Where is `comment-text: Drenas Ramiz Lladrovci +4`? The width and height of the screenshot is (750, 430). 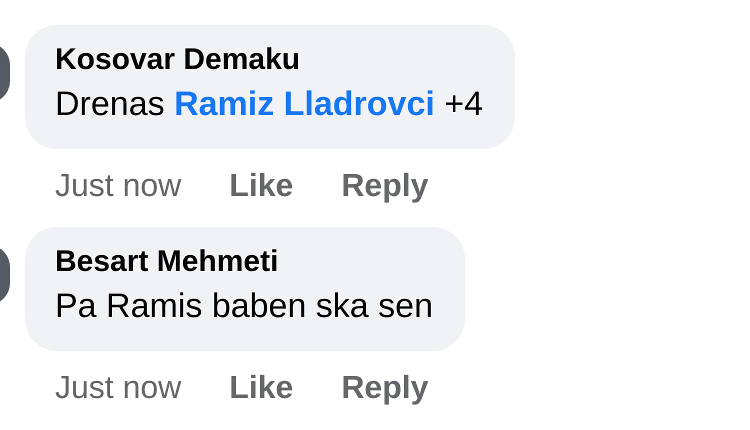
comment-text: Drenas Ramiz Lladrovci +4 is located at coordinates (269, 104).